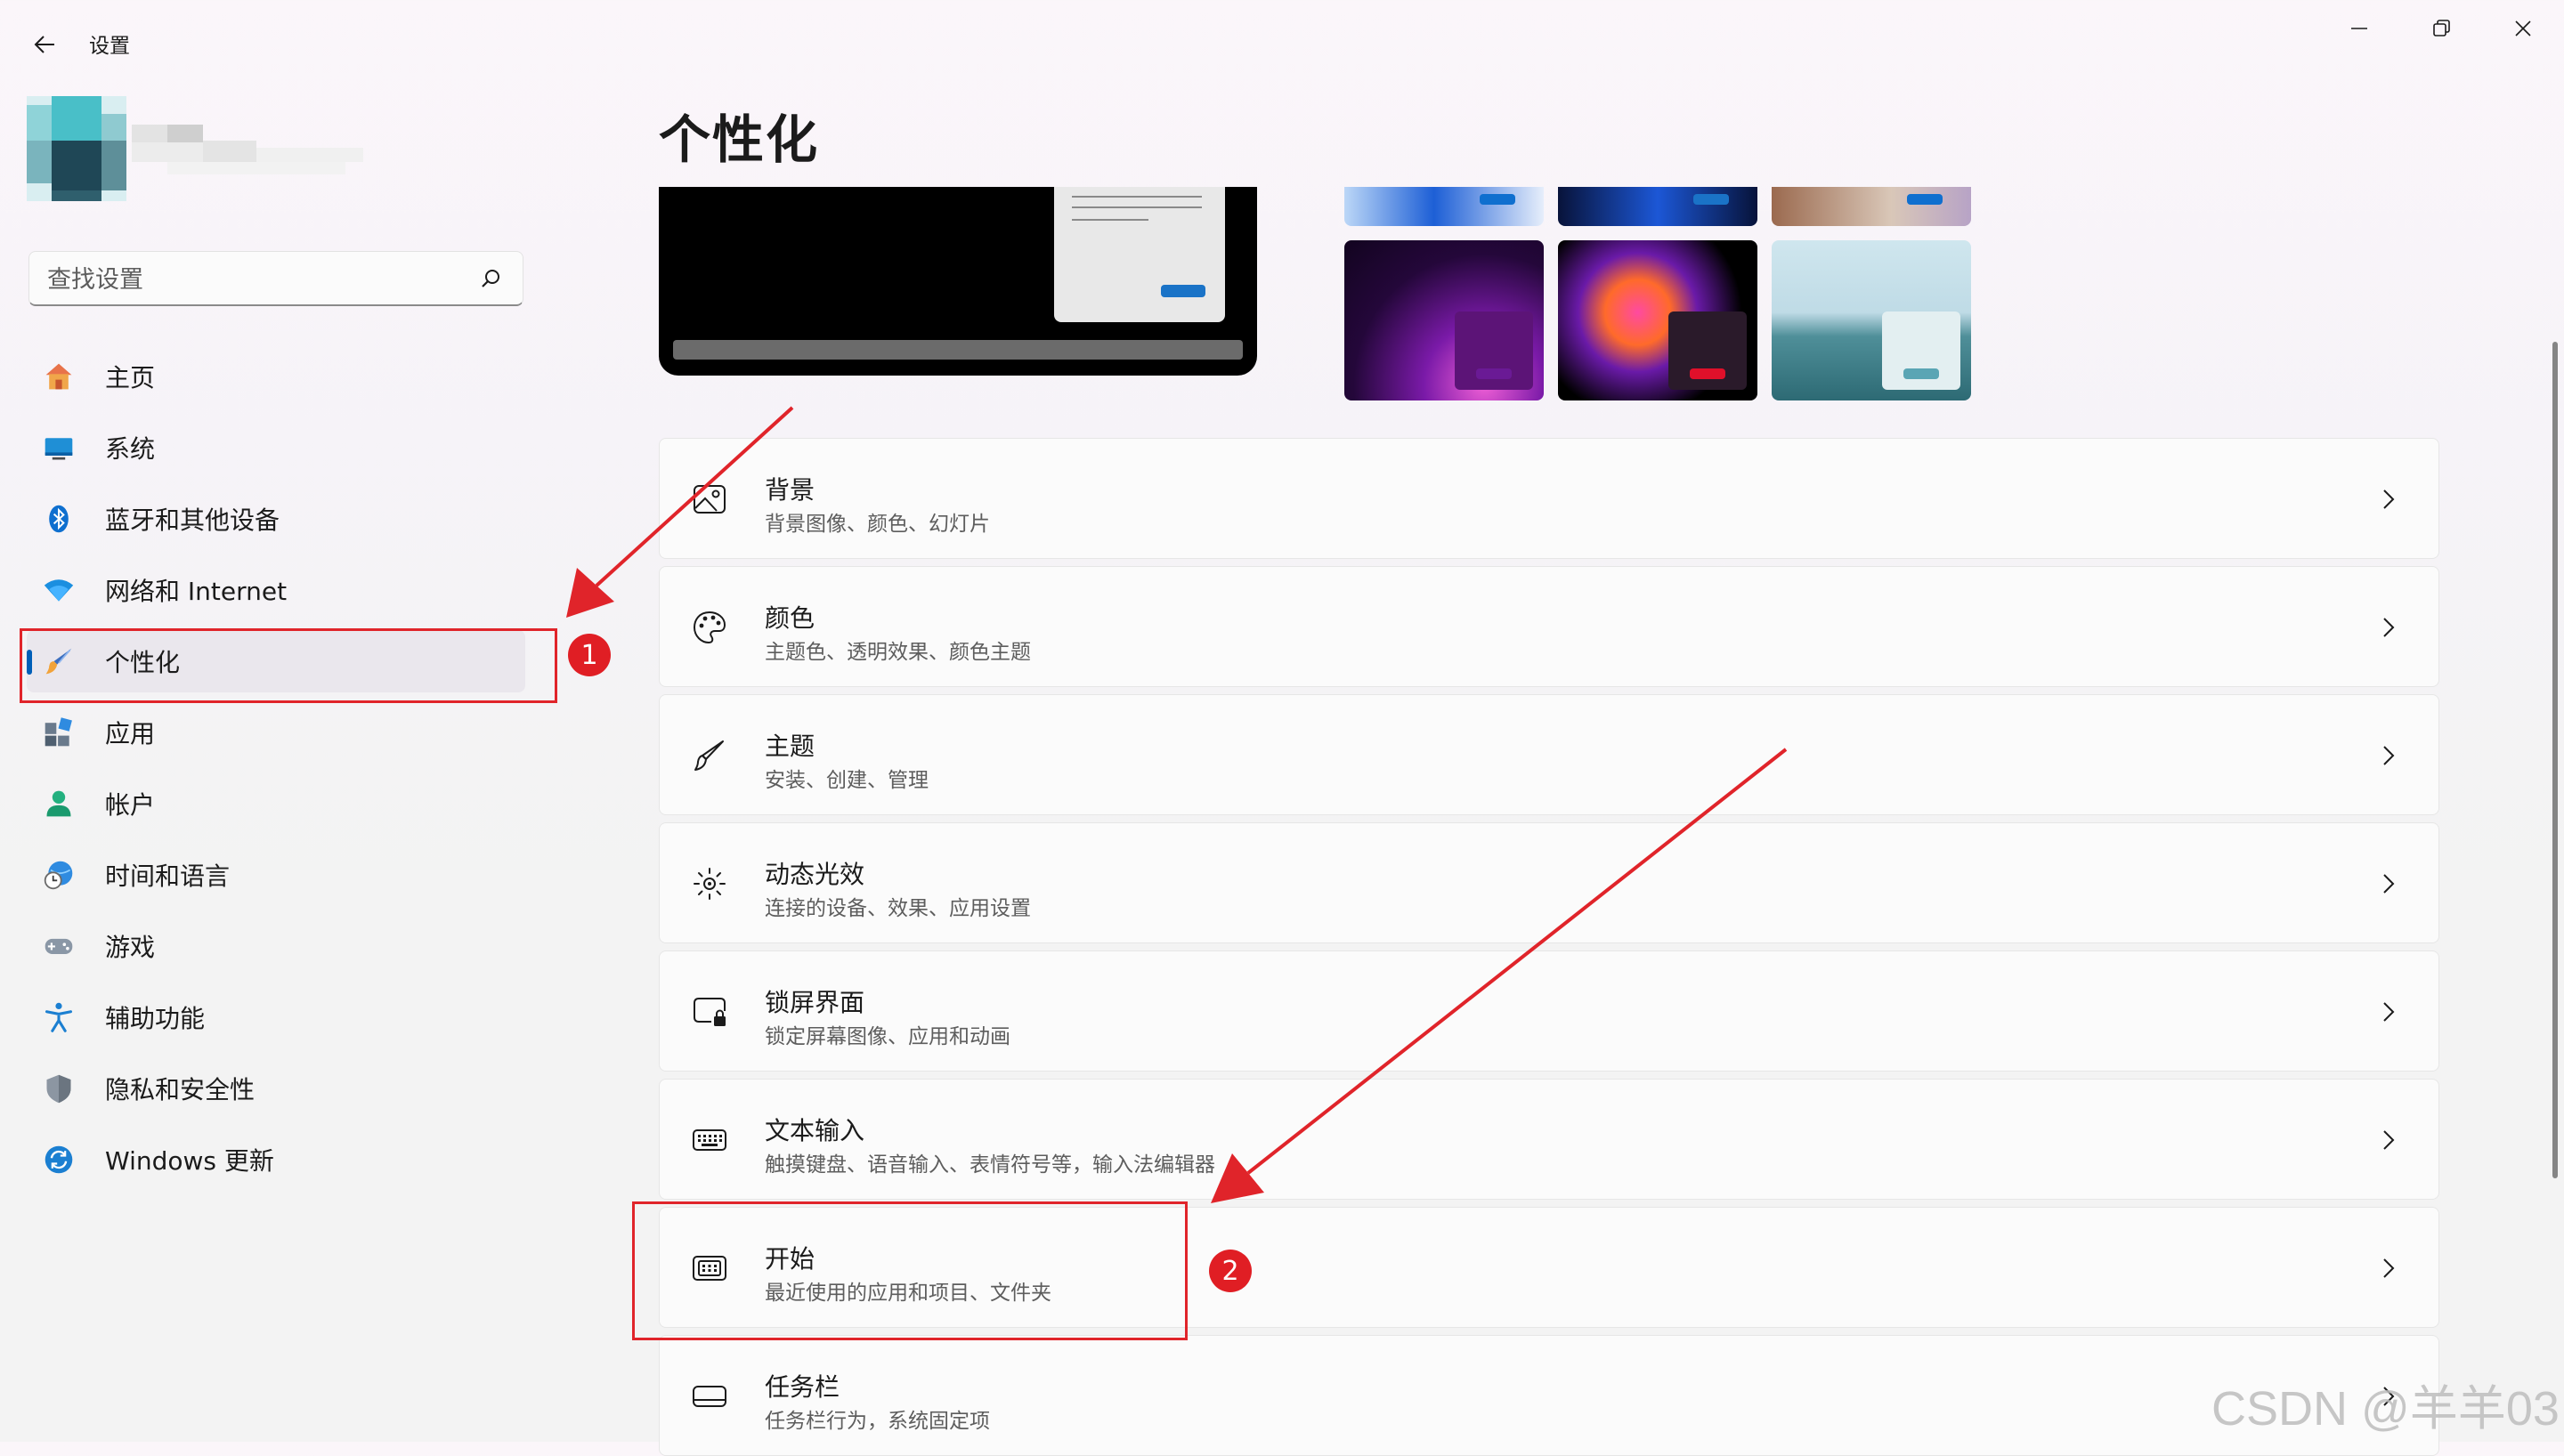 The height and width of the screenshot is (1456, 2564). I want to click on watermark: CSDN @羊羊03, so click(2385, 1409).